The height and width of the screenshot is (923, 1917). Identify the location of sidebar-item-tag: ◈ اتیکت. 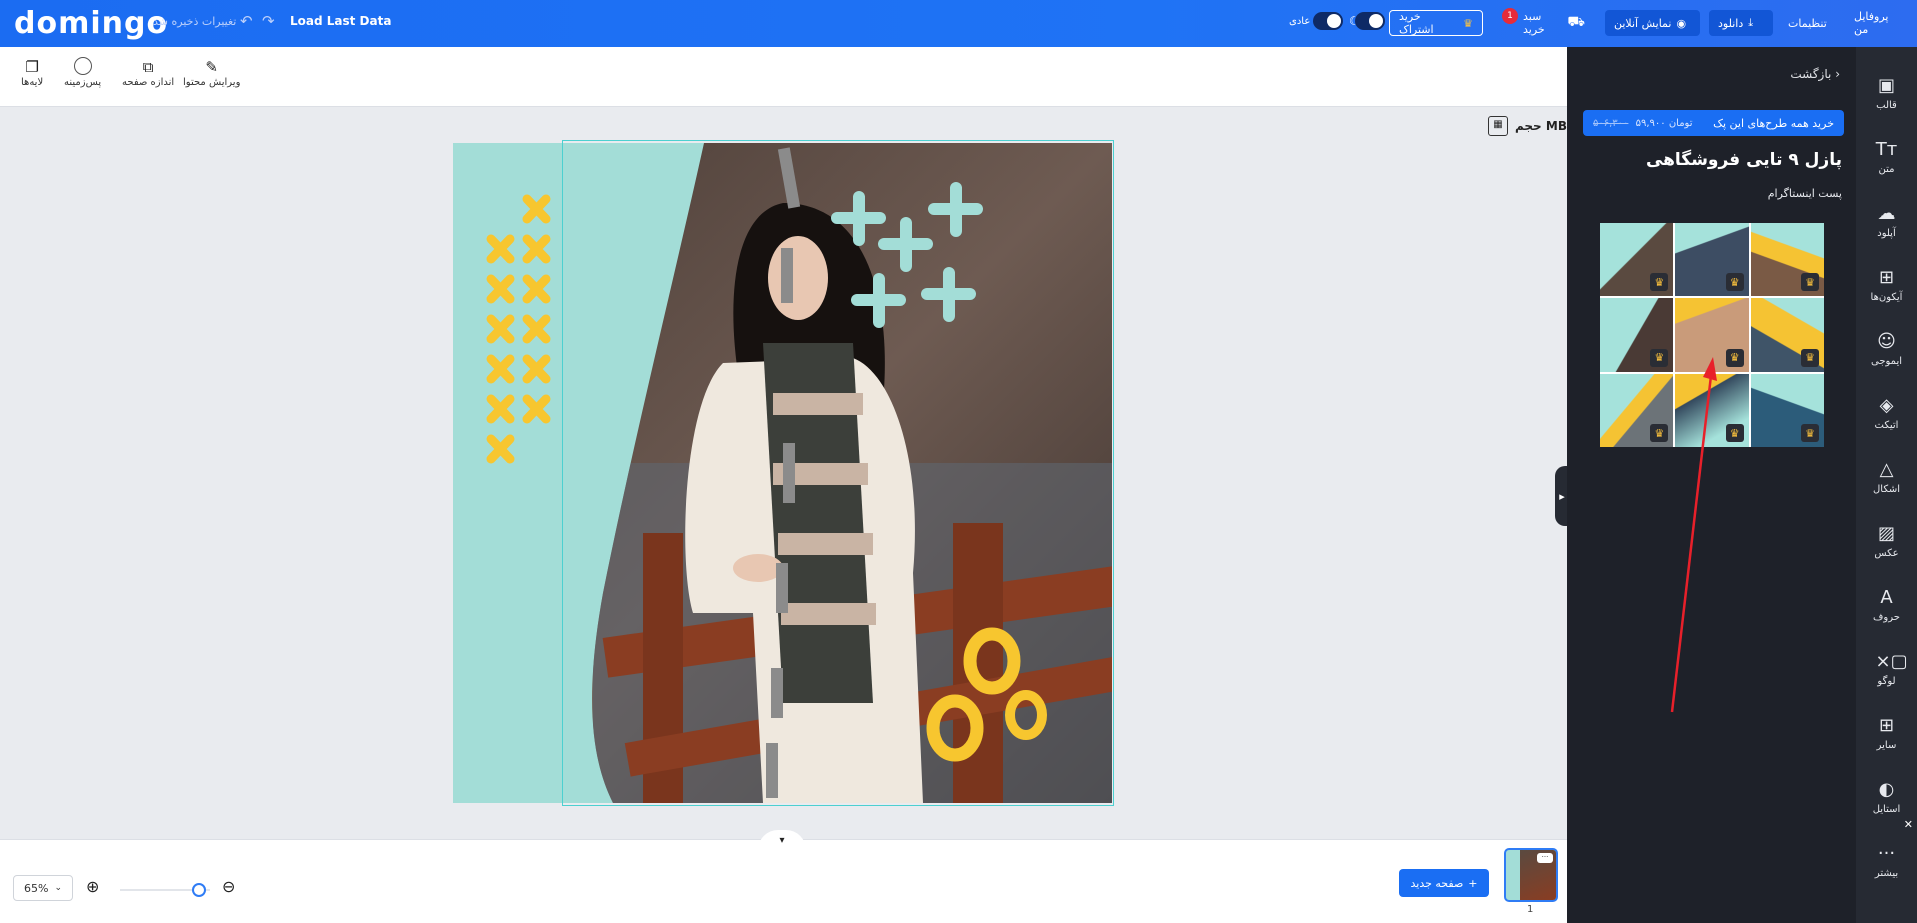
(1886, 425).